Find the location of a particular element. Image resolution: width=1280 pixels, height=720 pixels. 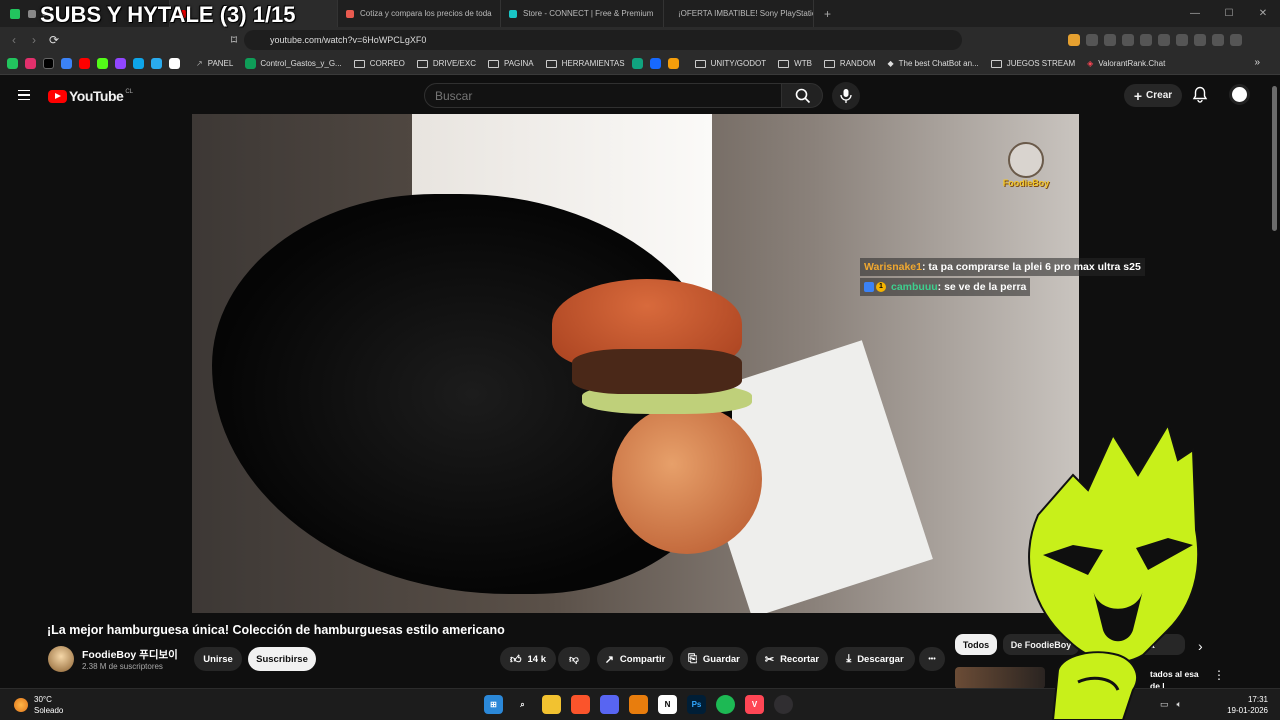

chat-message: 1 cambuuu : se ve de la perra is located at coordinates (945, 287).